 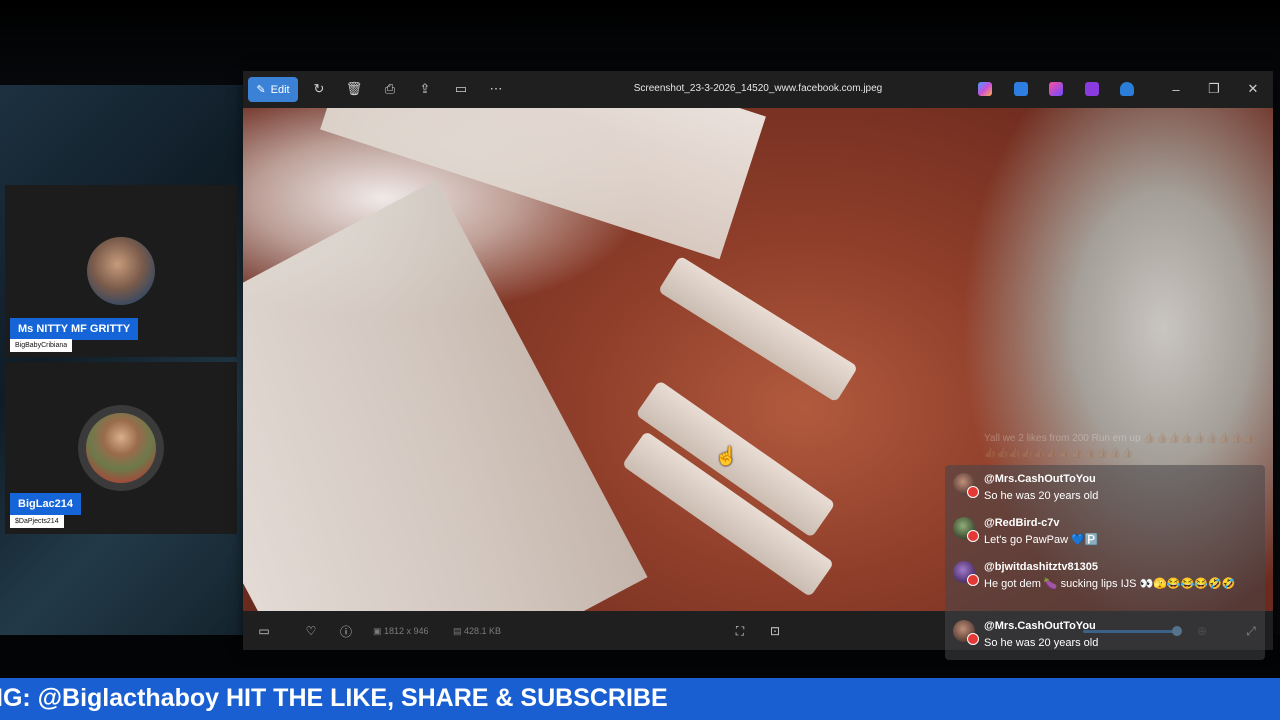 What do you see at coordinates (390, 89) in the screenshot?
I see `print-icon: ⎙` at bounding box center [390, 89].